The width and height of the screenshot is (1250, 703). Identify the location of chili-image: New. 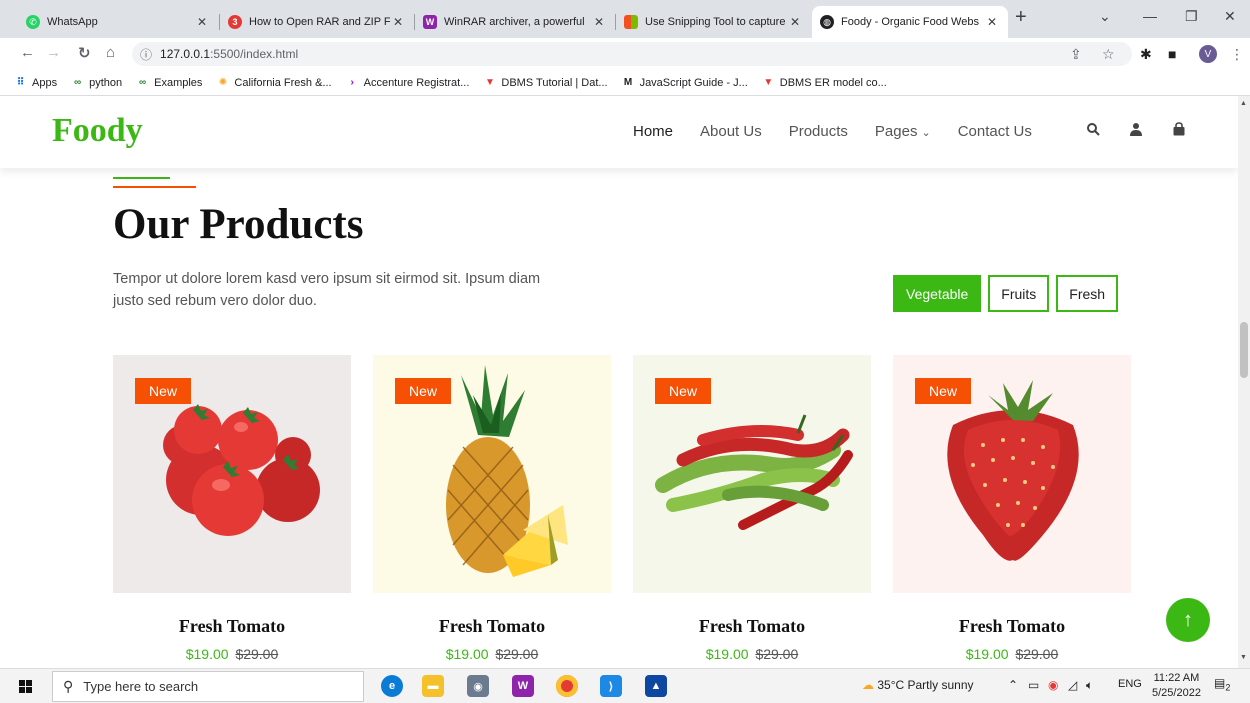
(752, 474).